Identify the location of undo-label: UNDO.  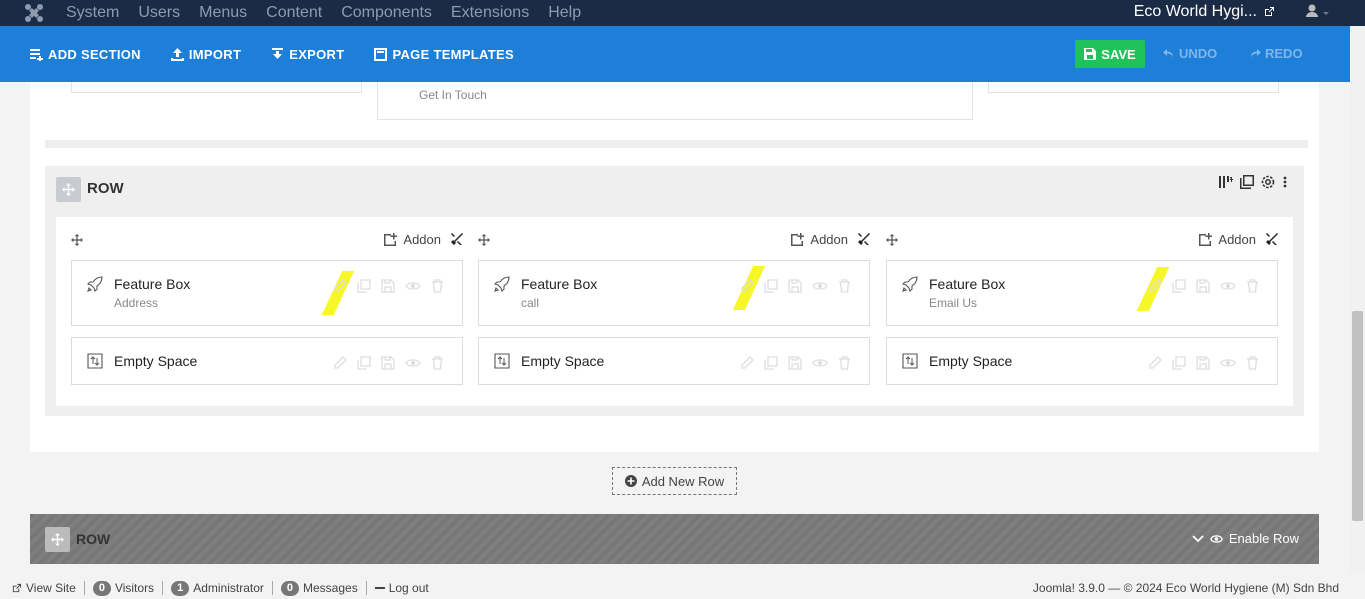
(1198, 53).